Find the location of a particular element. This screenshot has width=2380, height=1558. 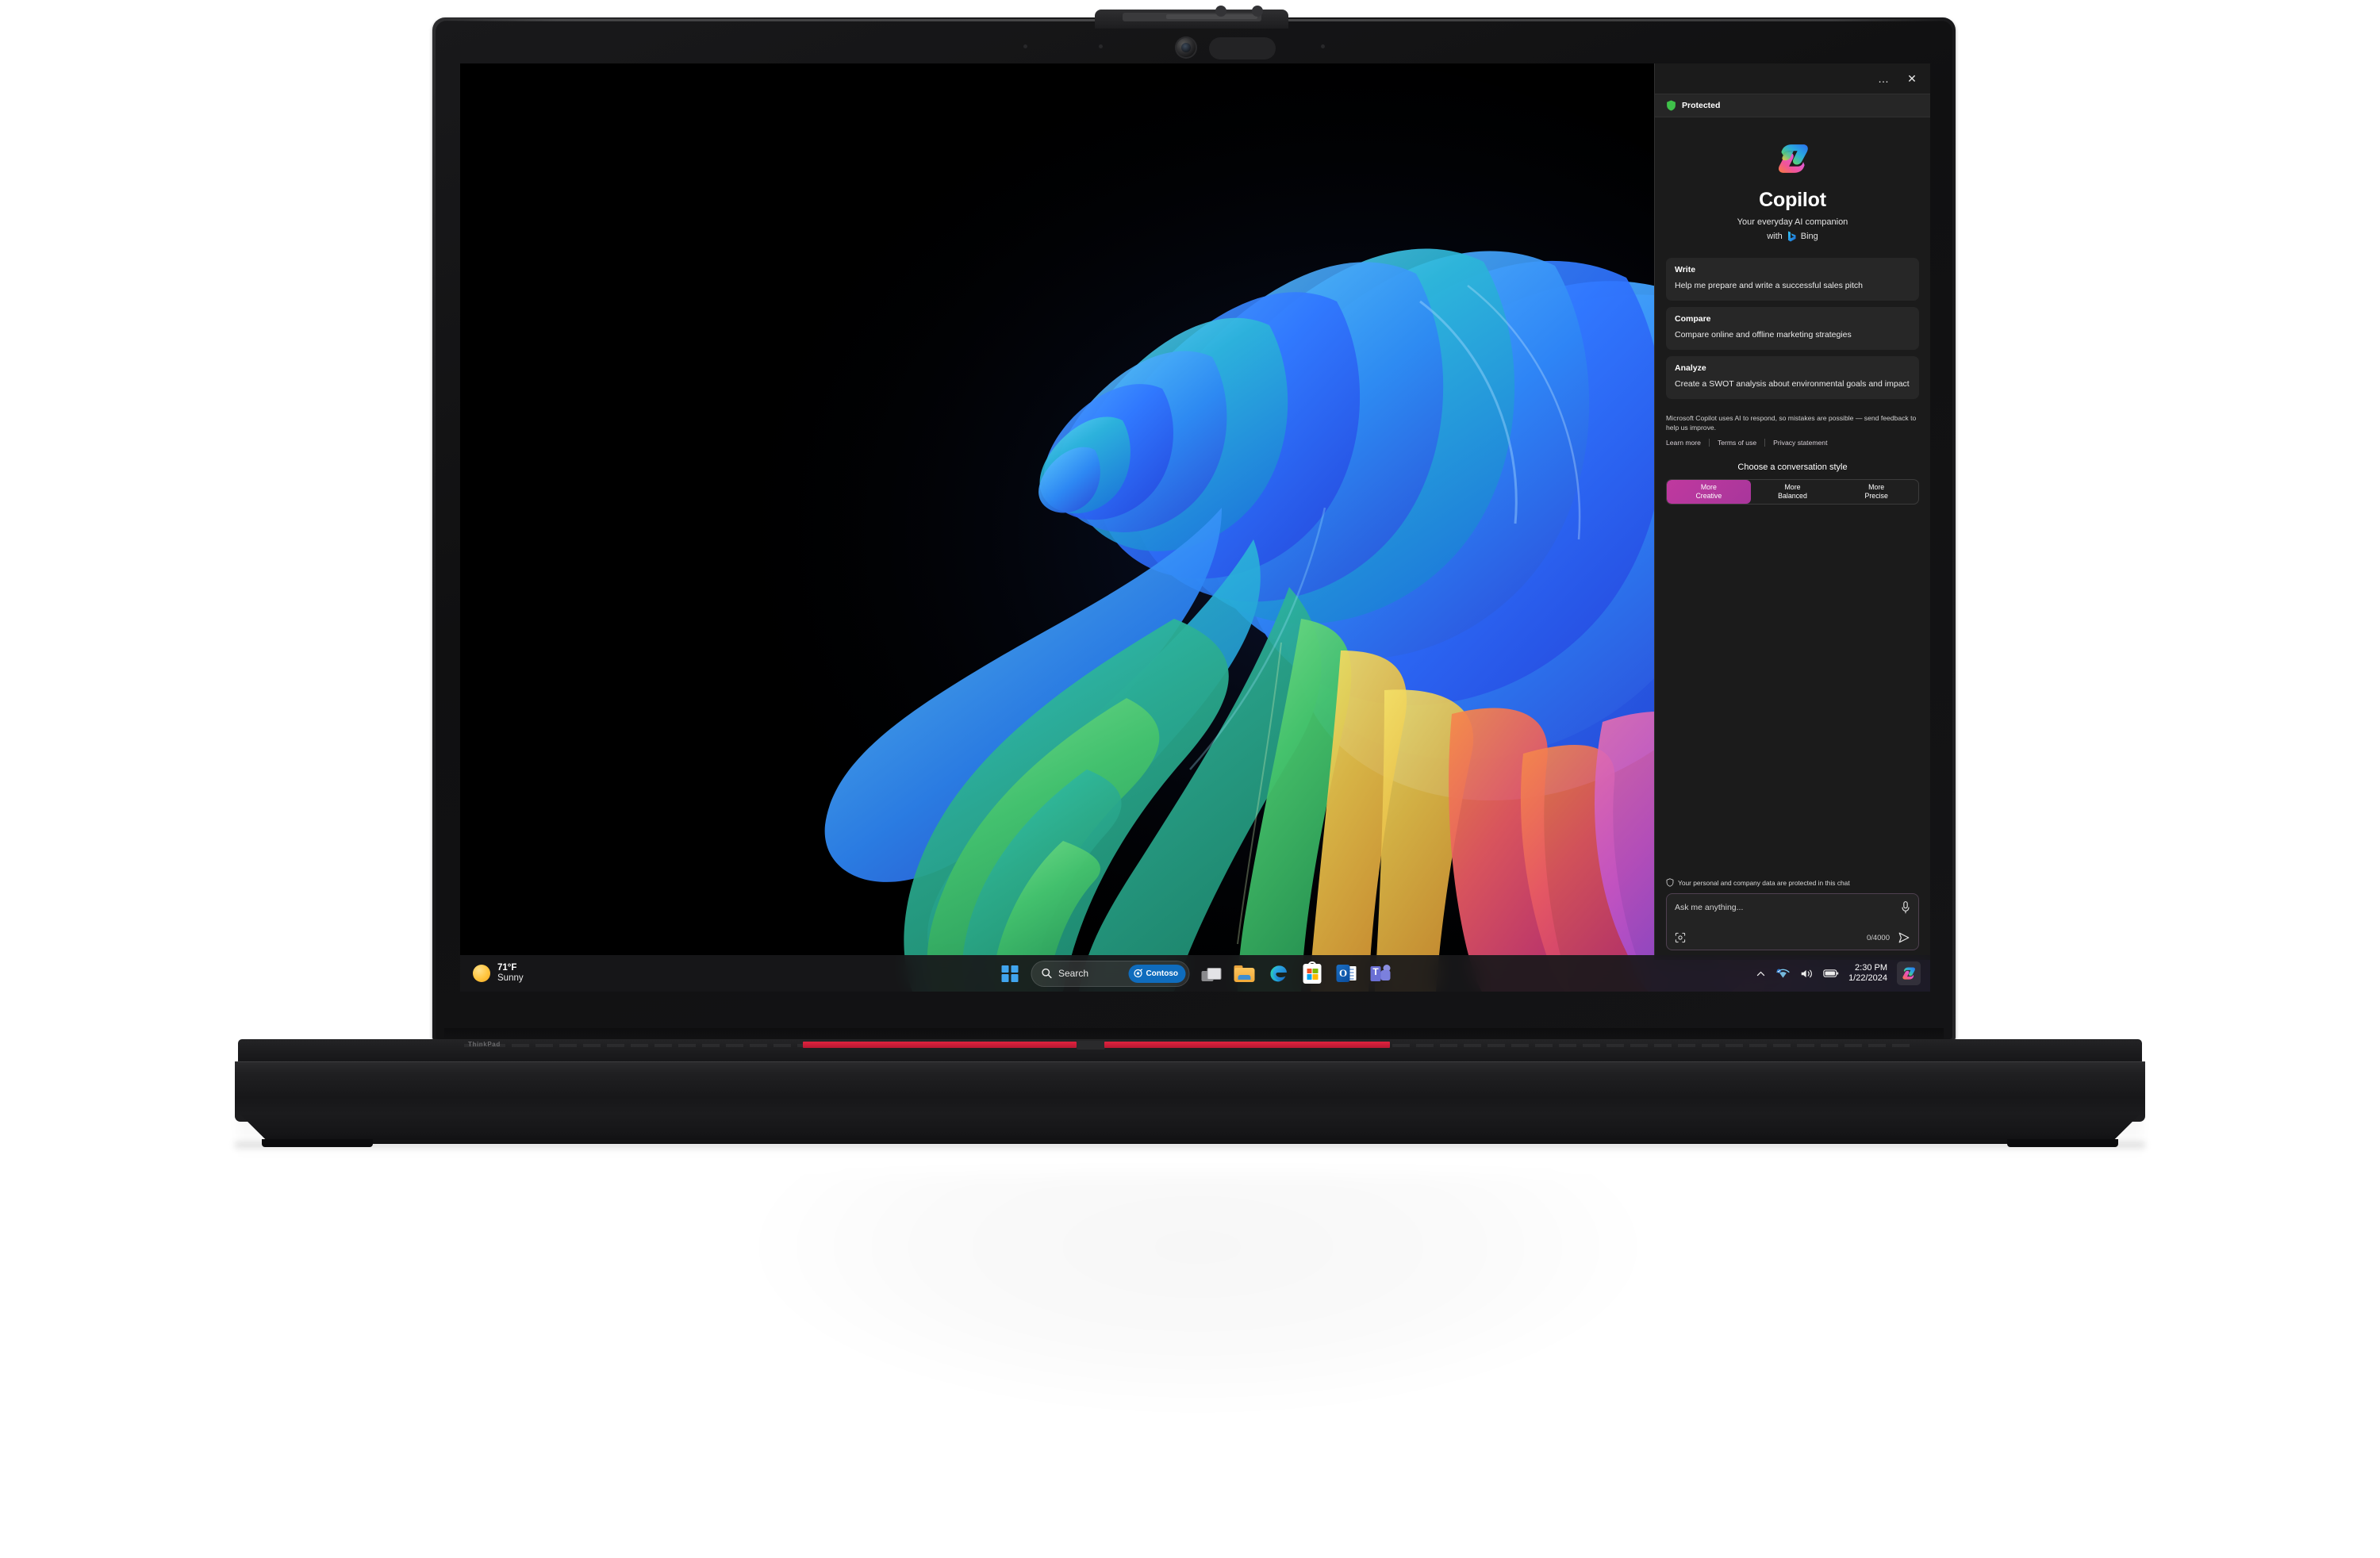

search-placeholder: Search is located at coordinates (1073, 973).